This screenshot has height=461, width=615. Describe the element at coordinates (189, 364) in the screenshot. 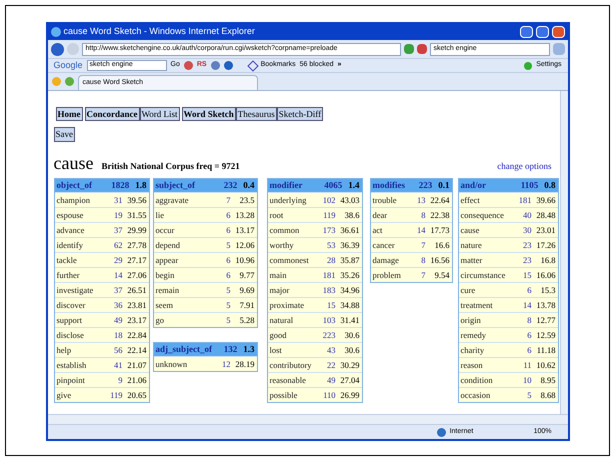

I see `word-cell: unknown` at that location.